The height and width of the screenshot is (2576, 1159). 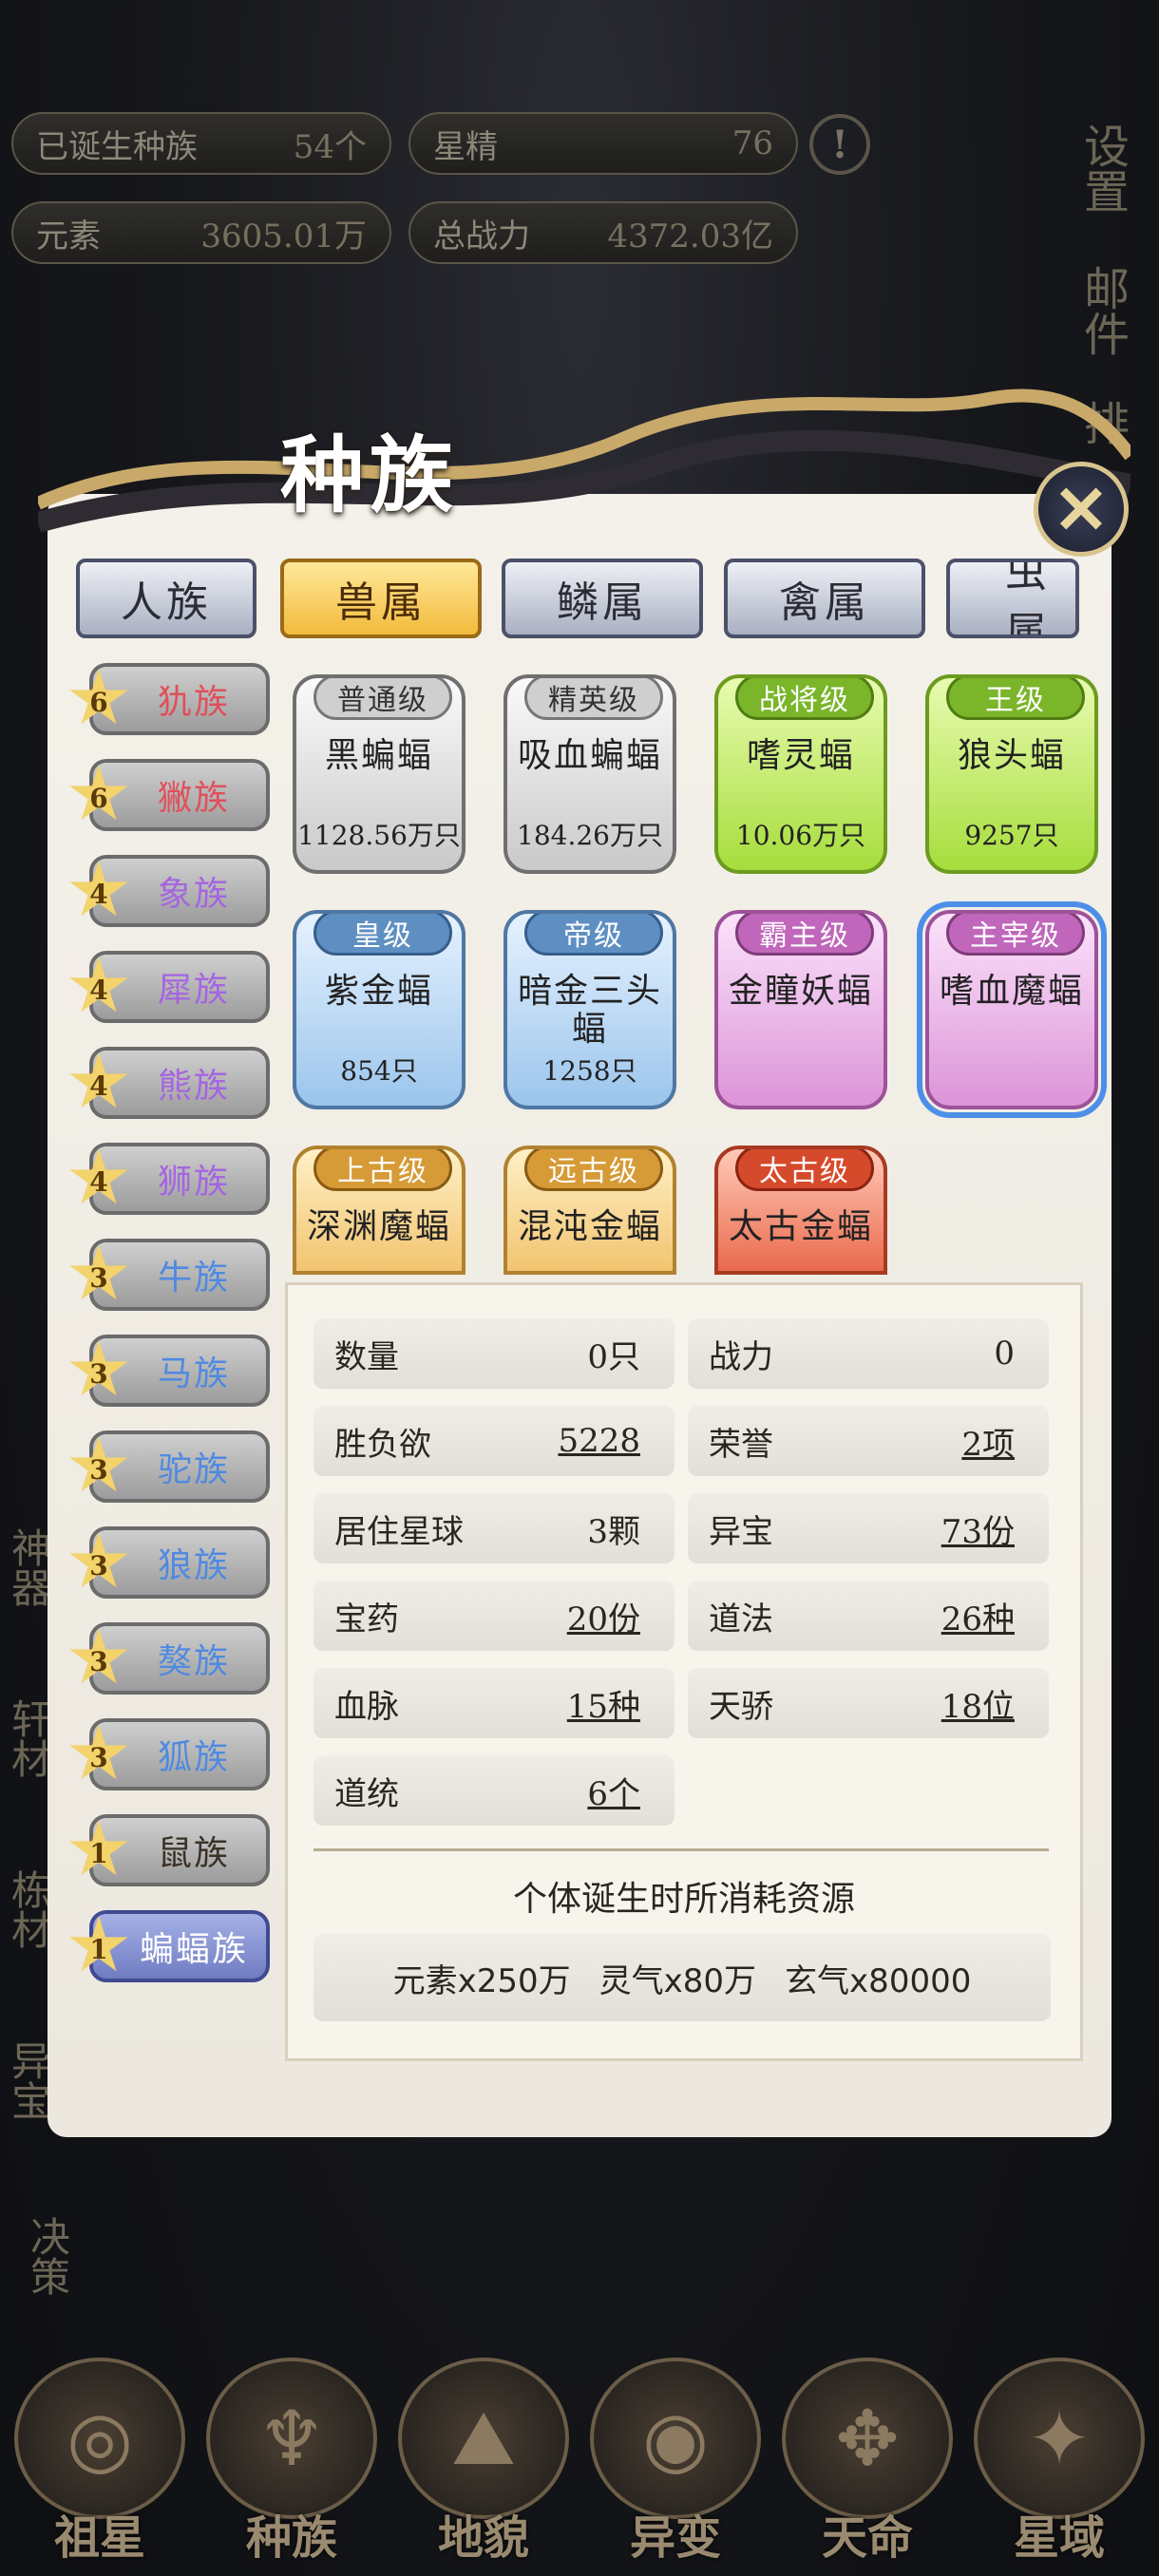 I want to click on nav-item-1: ♆ 种族, so click(x=292, y=2467).